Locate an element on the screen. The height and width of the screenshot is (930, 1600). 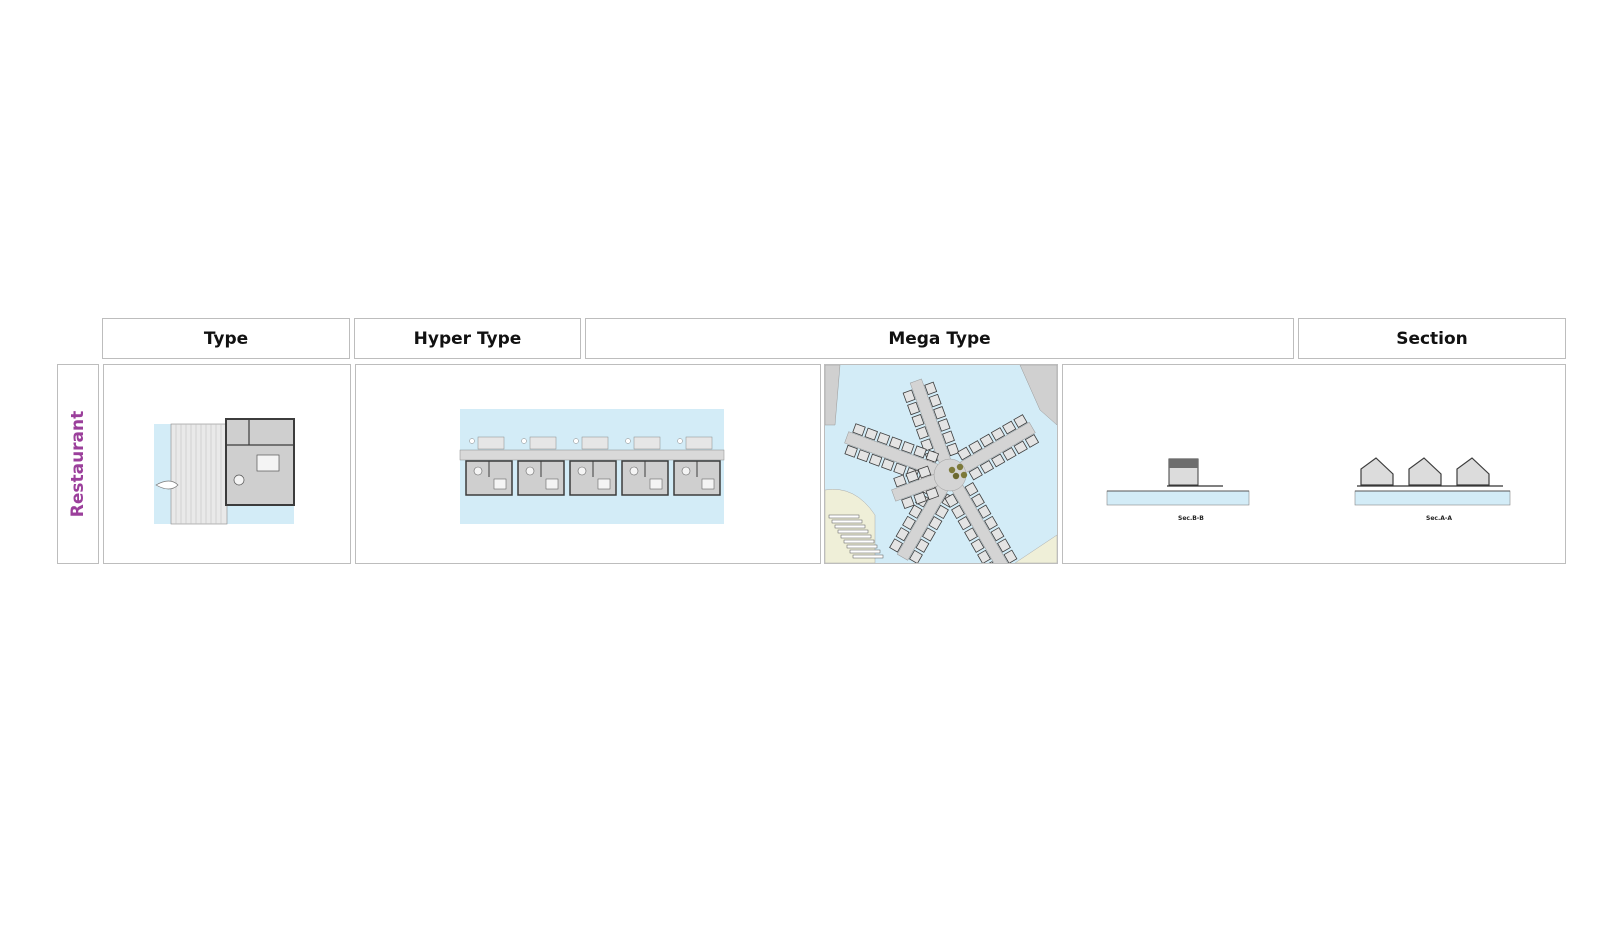
mega-type-cell is located at coordinates (941, 464).